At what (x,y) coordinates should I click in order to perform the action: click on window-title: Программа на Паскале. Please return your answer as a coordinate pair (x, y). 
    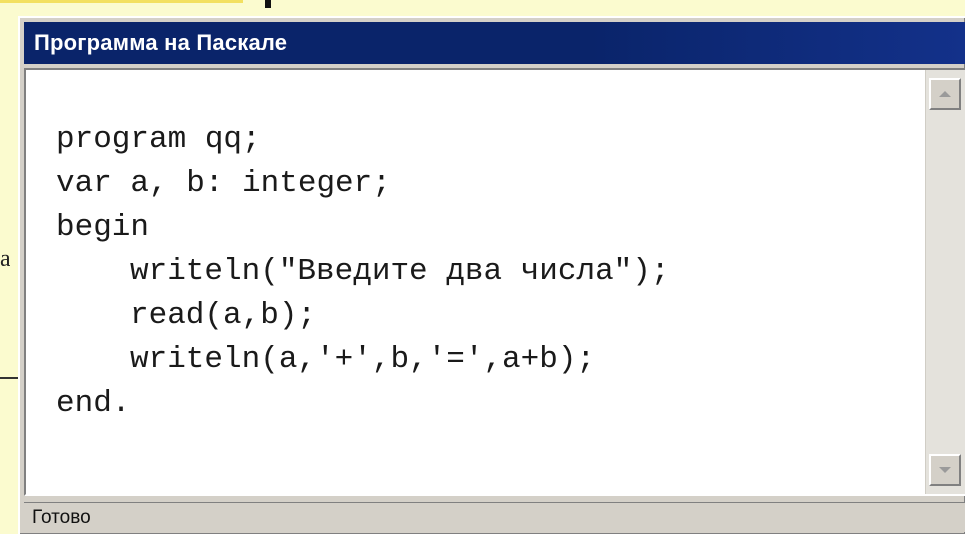
    Looking at the image, I should click on (161, 42).